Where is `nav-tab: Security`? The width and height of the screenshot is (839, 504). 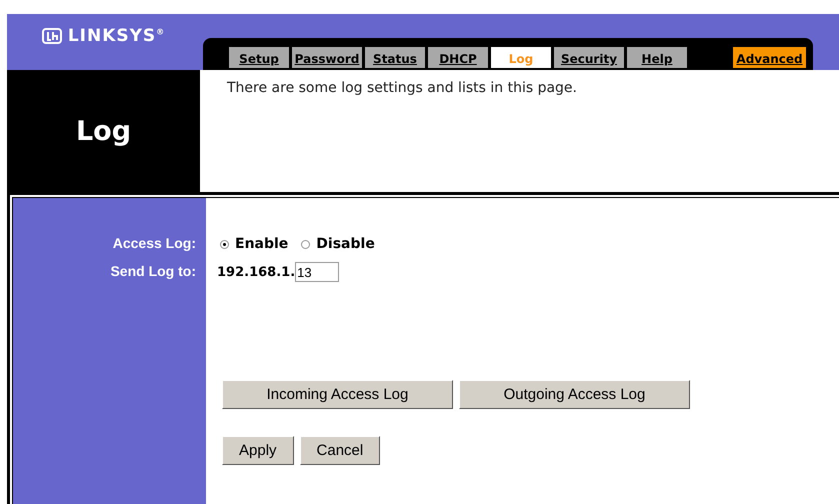
nav-tab: Security is located at coordinates (589, 57).